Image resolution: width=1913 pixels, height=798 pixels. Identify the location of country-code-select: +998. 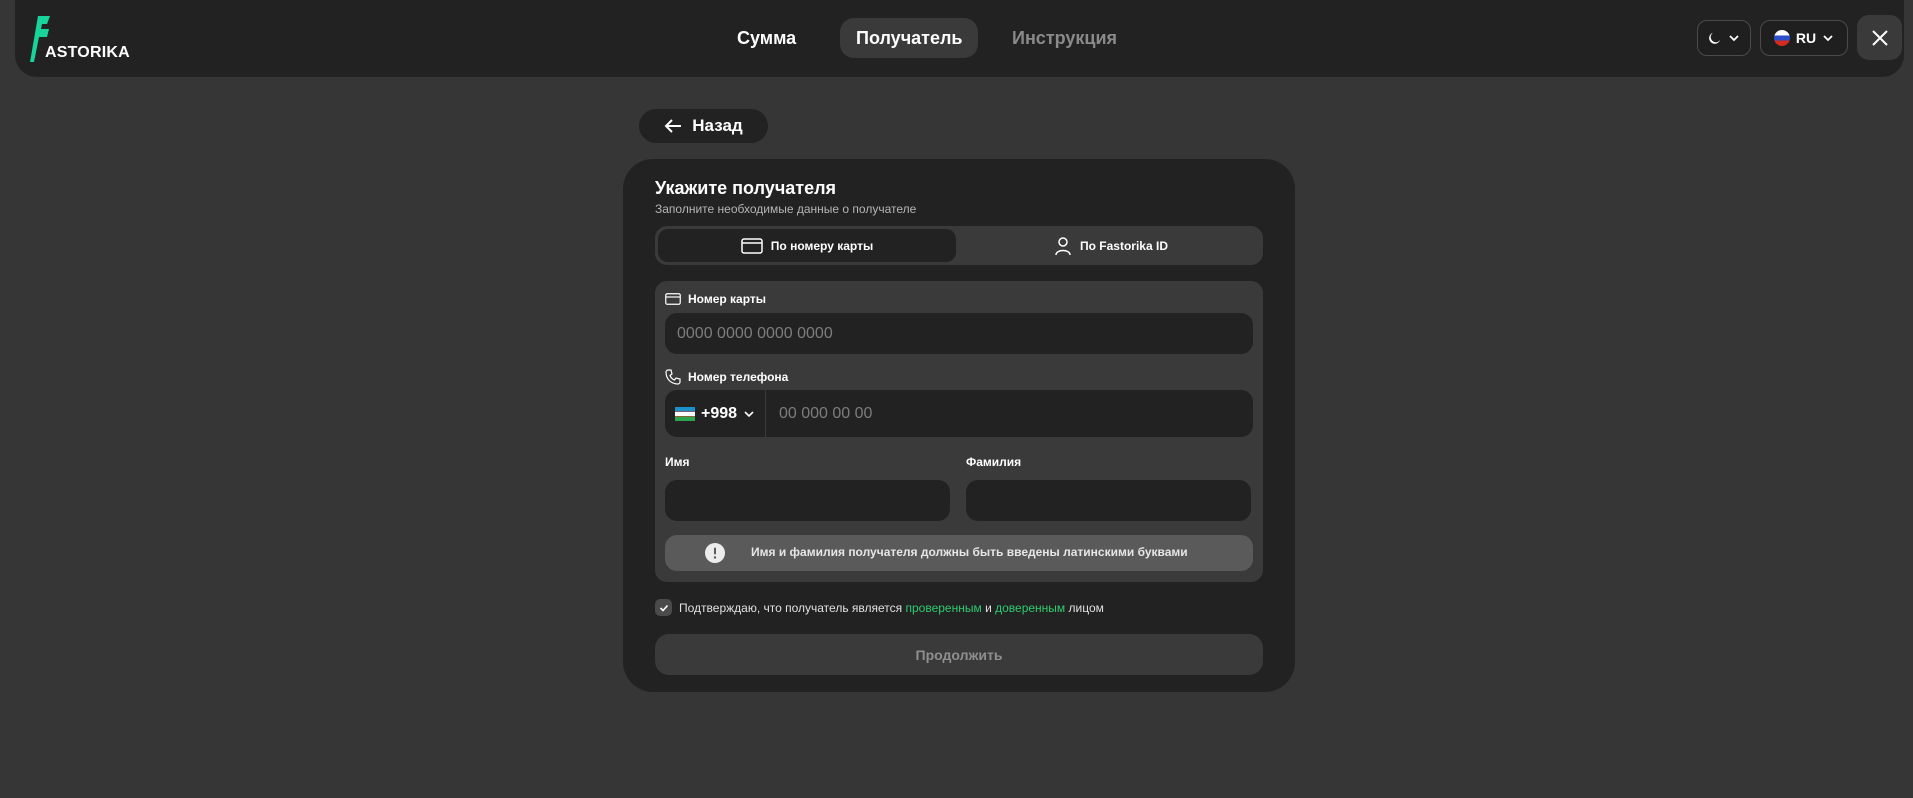
(715, 413).